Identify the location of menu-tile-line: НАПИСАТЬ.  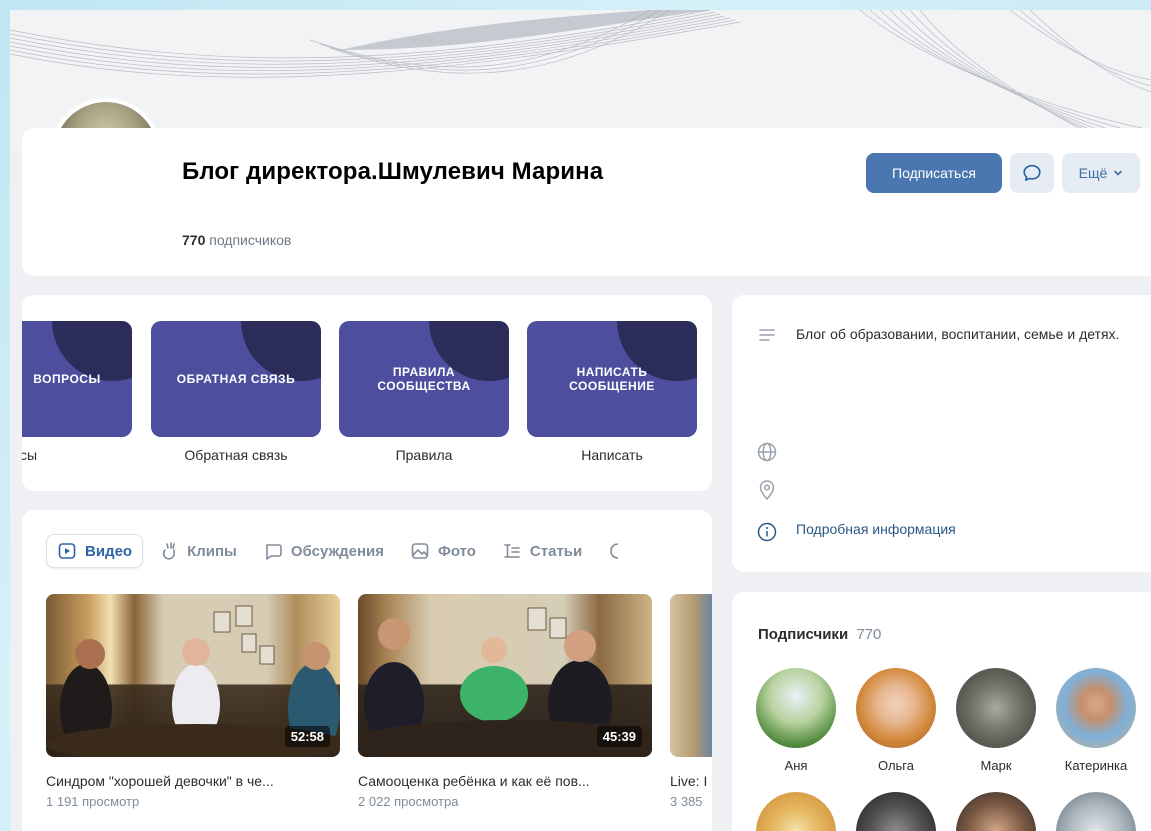
(612, 372).